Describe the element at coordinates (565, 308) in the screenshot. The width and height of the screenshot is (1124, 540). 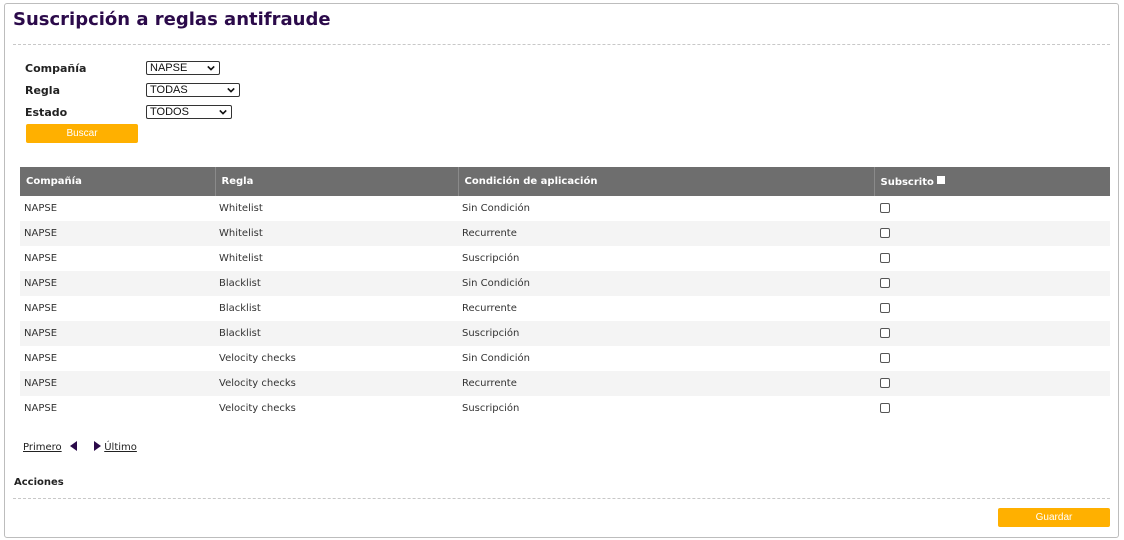
I see `table-row: NAPSE Blacklist Recurrente` at that location.